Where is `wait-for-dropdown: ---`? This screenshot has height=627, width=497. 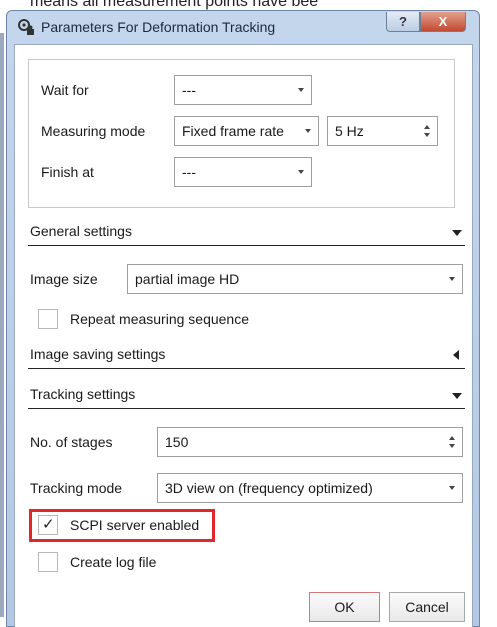
wait-for-dropdown: --- is located at coordinates (243, 90).